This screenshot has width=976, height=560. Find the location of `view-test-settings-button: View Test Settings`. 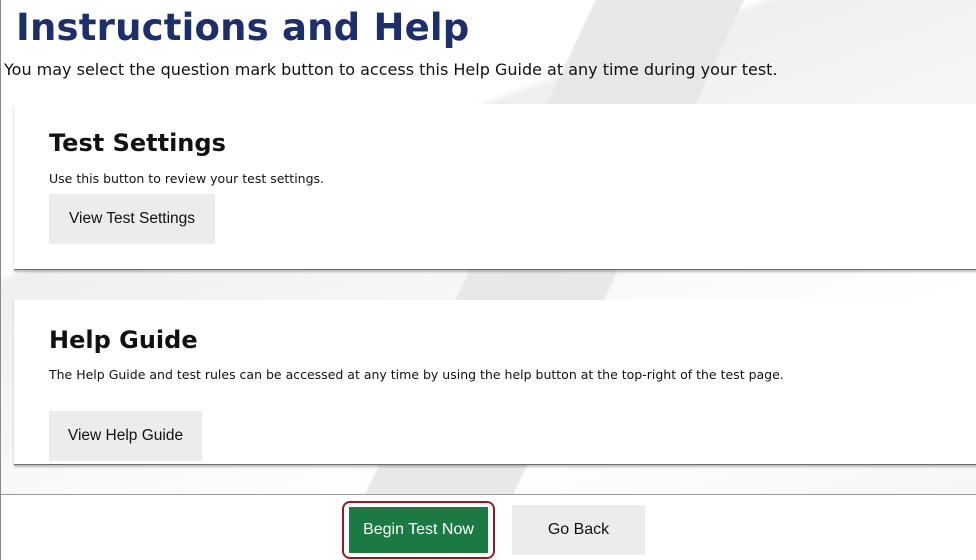

view-test-settings-button: View Test Settings is located at coordinates (132, 219).